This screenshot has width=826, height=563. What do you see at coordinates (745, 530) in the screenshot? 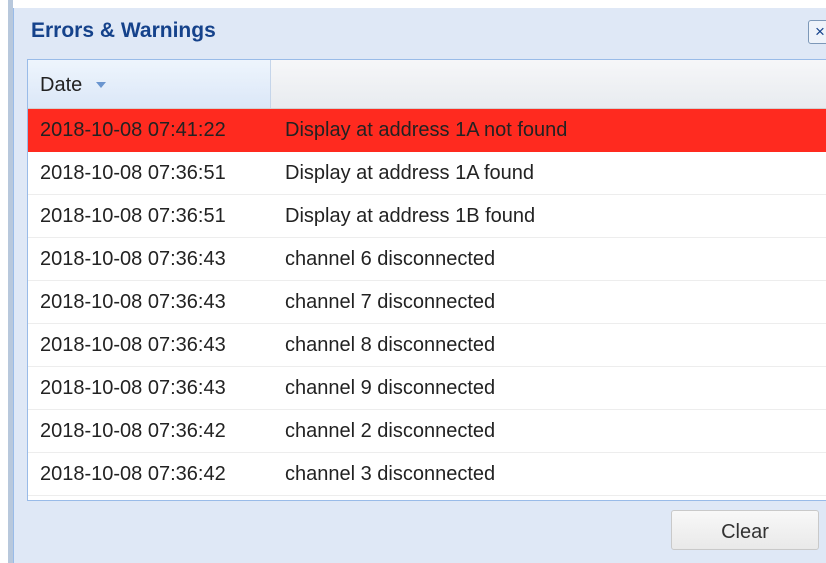
I see `clear-button: Clear` at bounding box center [745, 530].